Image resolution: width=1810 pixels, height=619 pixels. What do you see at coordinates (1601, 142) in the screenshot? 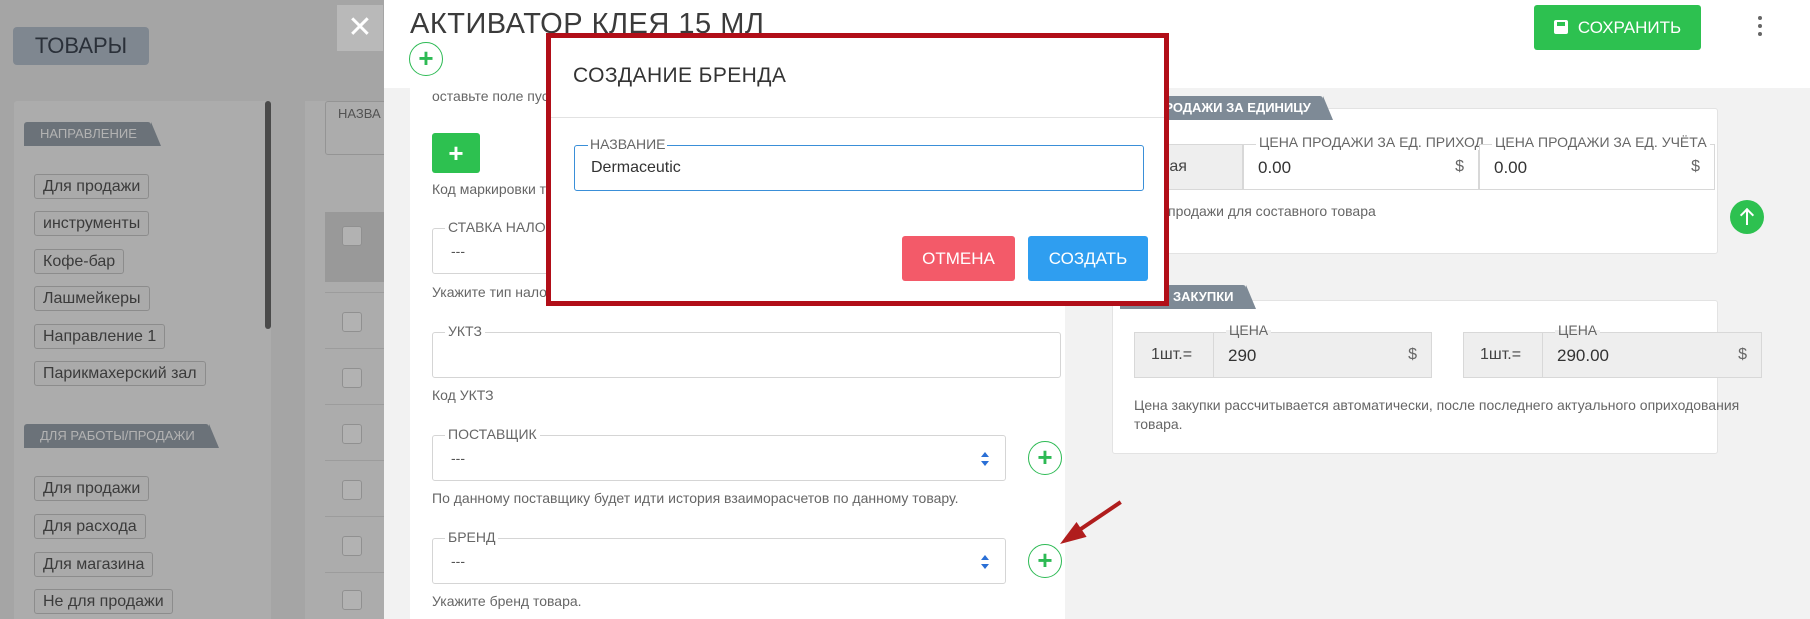
I see `sale-price-accounting-label: ЦЕНА ПРОДАЖИ ЗА ЕД. УЧЁТА` at bounding box center [1601, 142].